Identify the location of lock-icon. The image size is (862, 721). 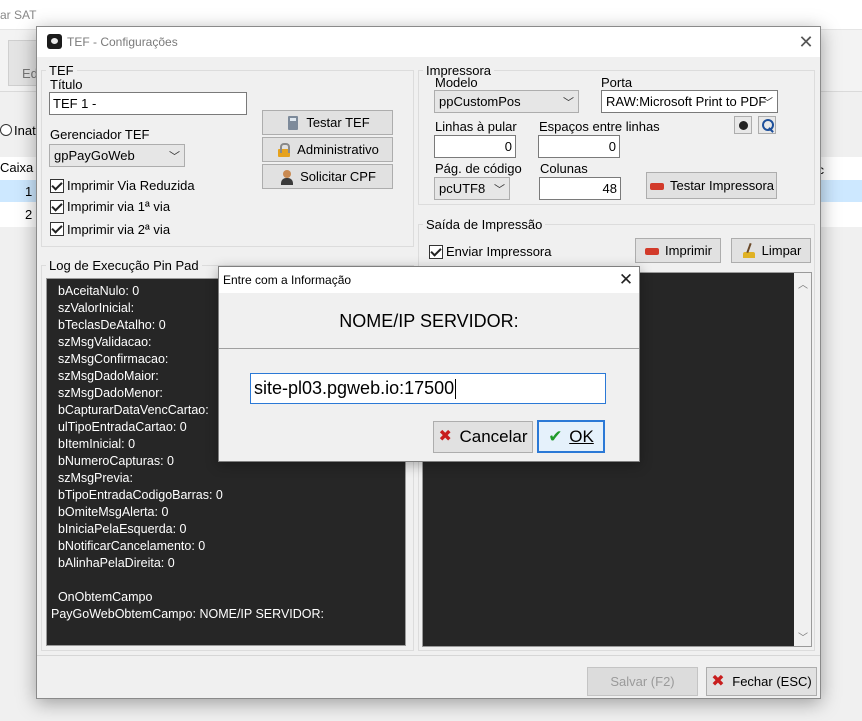
(284, 150).